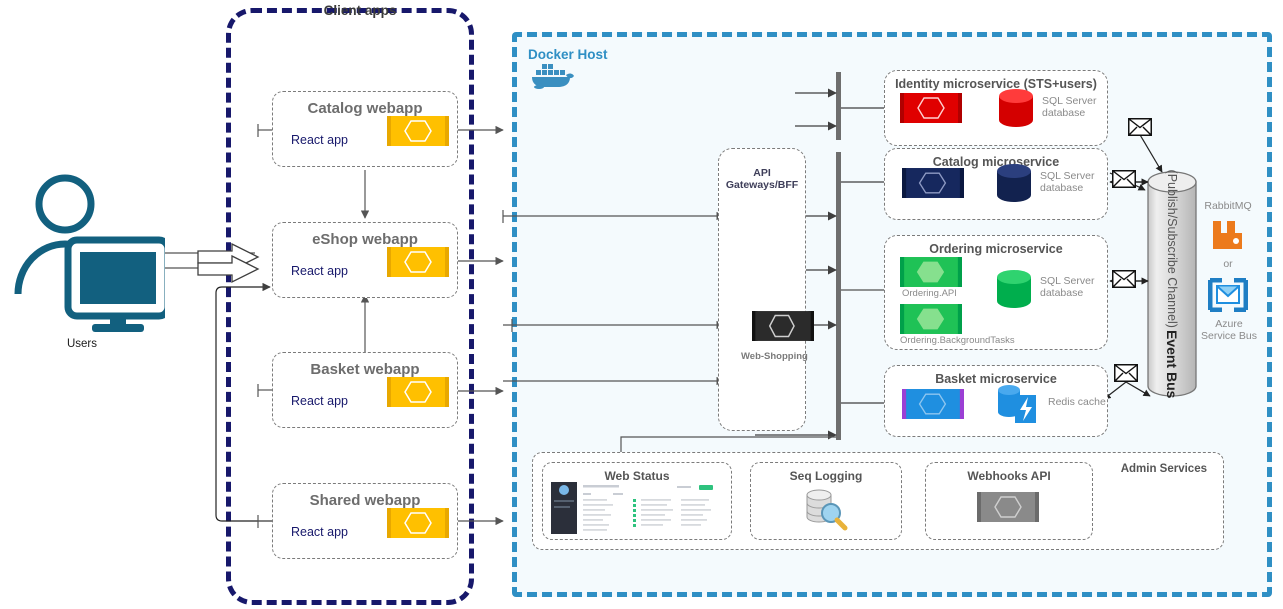 The width and height of the screenshot is (1283, 609). I want to click on container-icon-web-shopping, so click(783, 326).